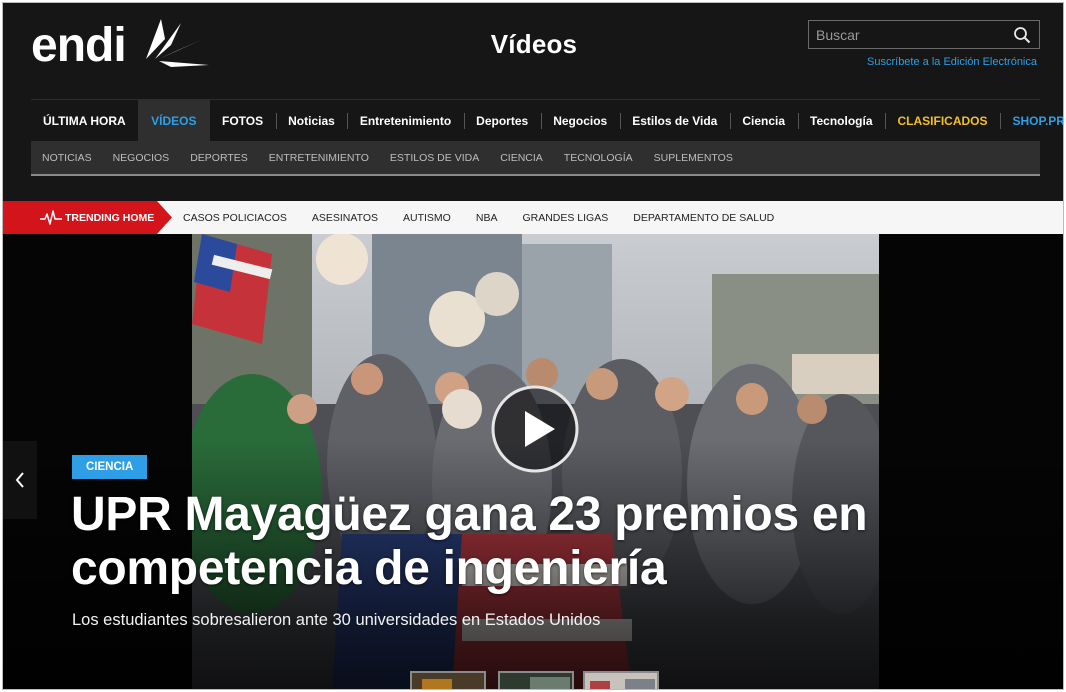  What do you see at coordinates (952, 62) in the screenshot?
I see `subscribe-link: Suscríbete a la Edición Electrónica` at bounding box center [952, 62].